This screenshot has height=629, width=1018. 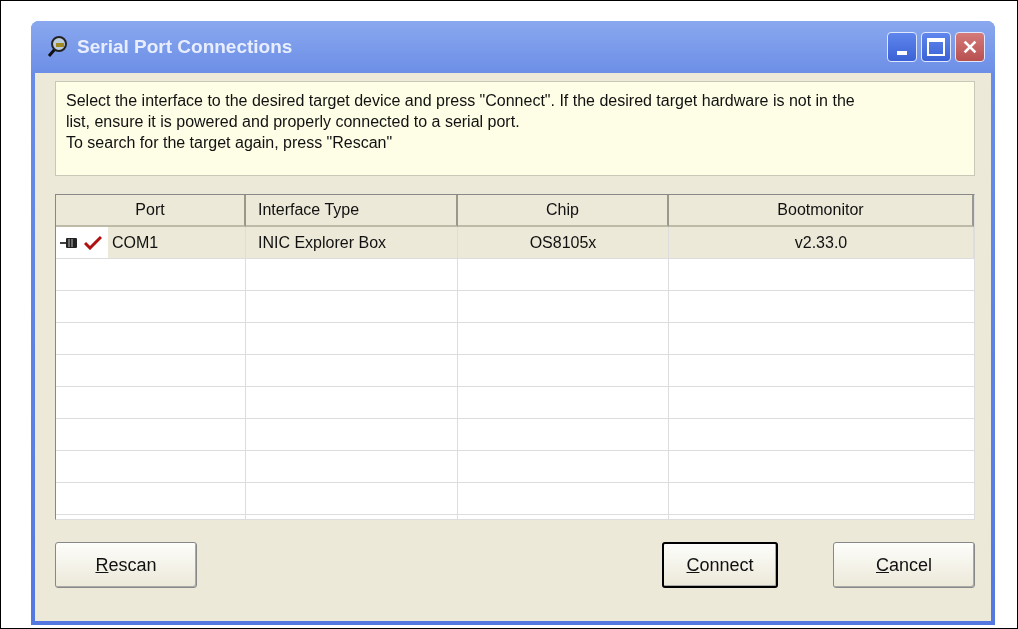 What do you see at coordinates (57, 47) in the screenshot?
I see `magnifier-icon` at bounding box center [57, 47].